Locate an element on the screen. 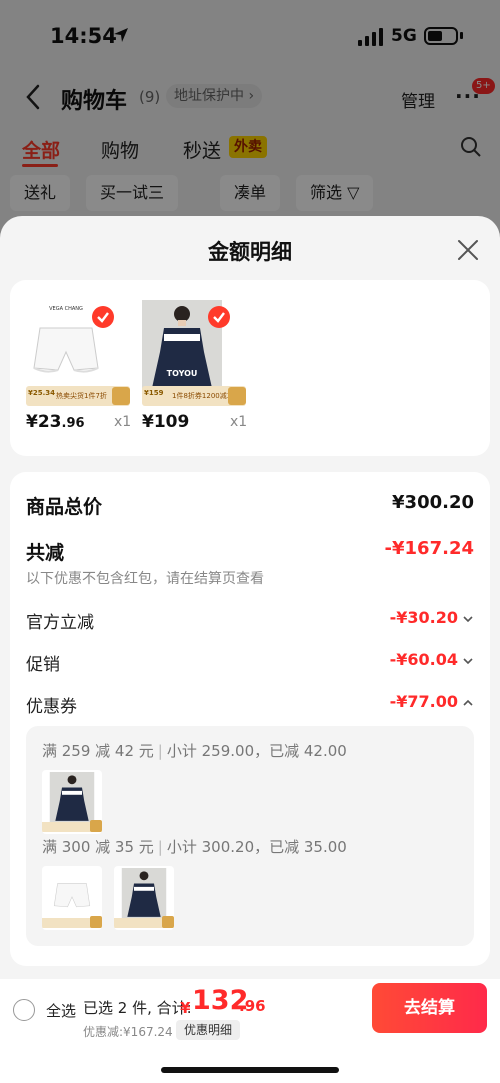 This screenshot has width=500, height=1083. price-integer: ¥23 is located at coordinates (44, 422).